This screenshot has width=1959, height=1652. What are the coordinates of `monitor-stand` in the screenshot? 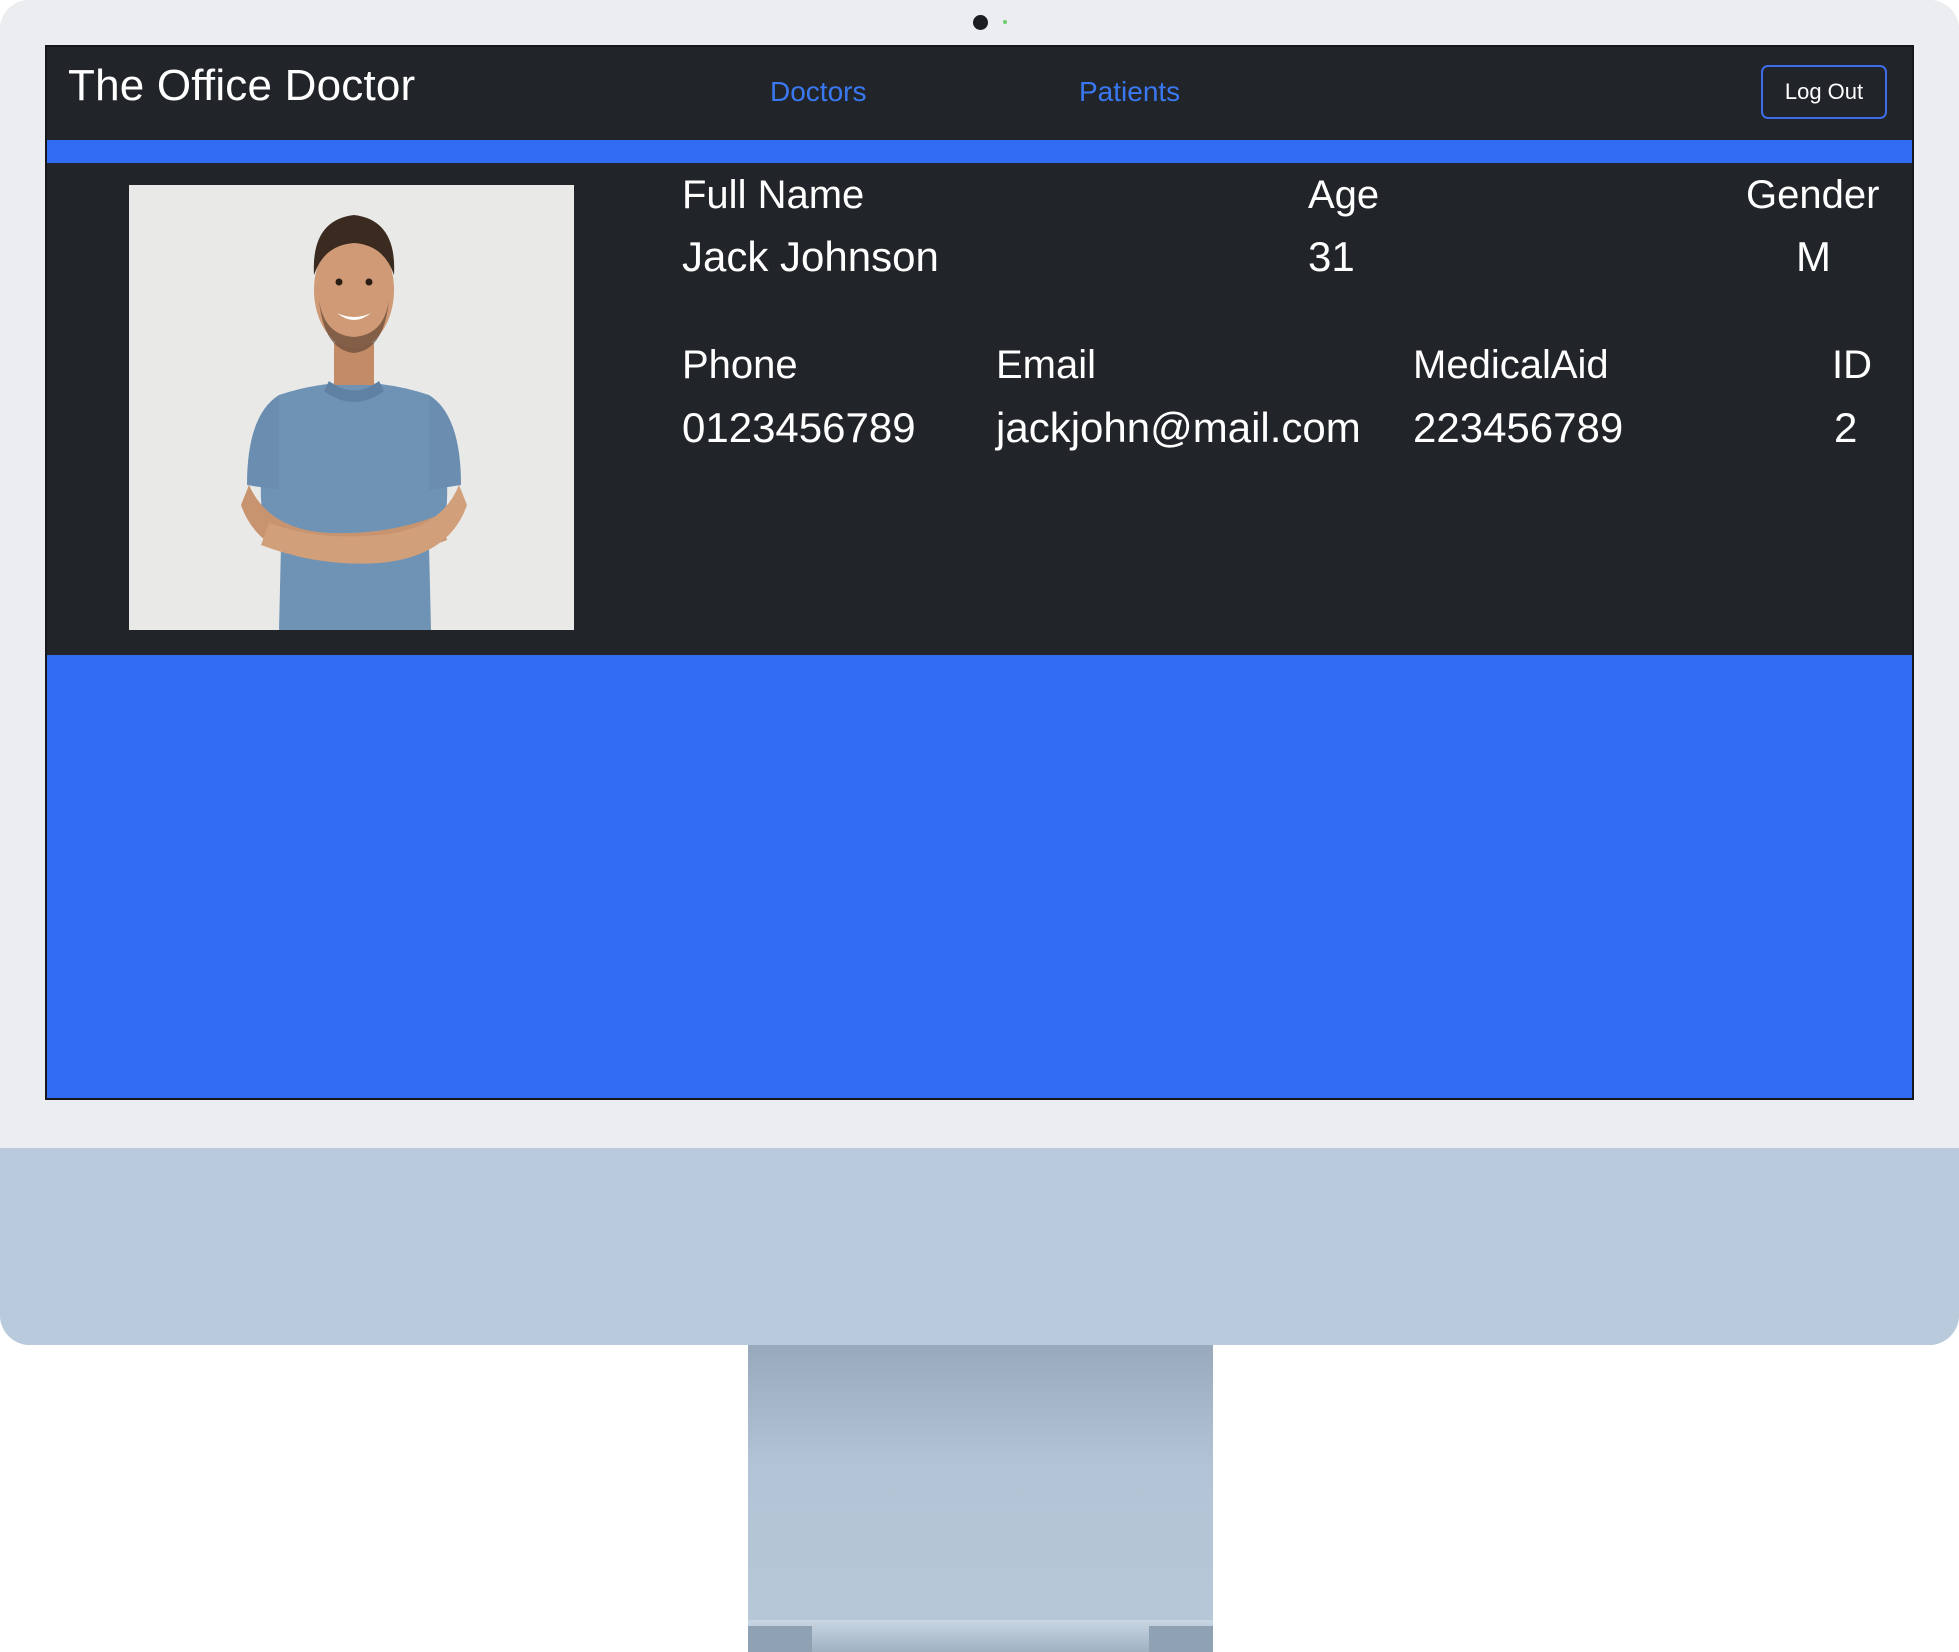 It's located at (980, 1498).